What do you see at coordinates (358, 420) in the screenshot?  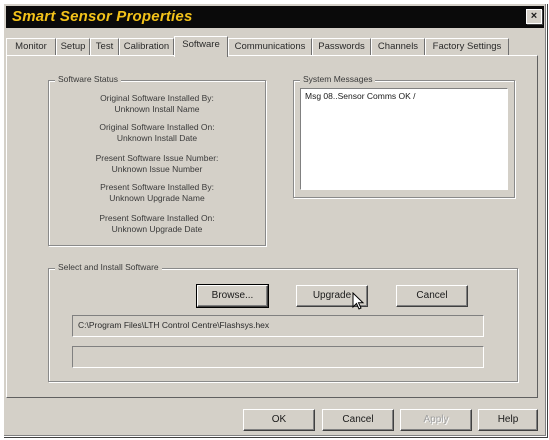 I see `cancel-button: Cancel` at bounding box center [358, 420].